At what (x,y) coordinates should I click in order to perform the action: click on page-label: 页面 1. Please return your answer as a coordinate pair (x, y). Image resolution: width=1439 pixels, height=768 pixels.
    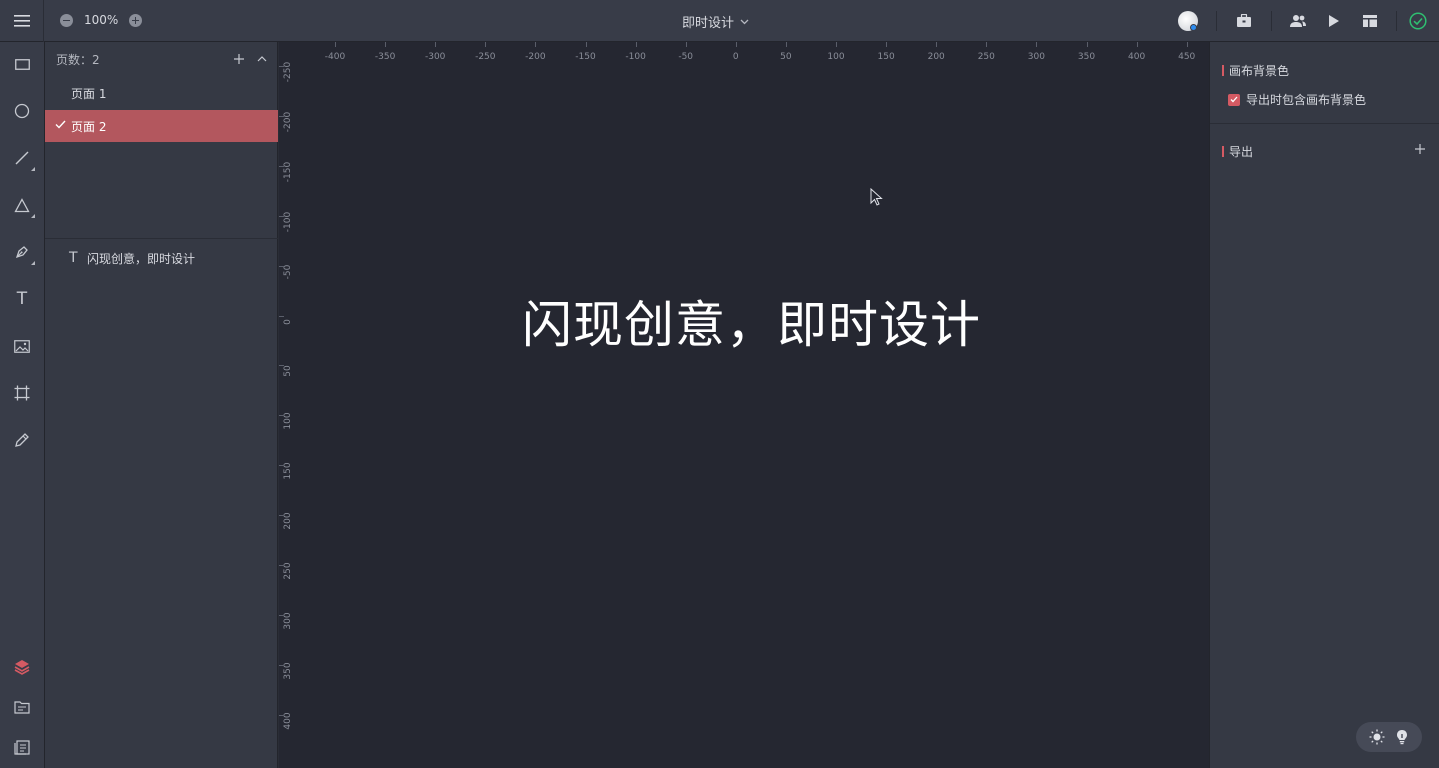
    Looking at the image, I should click on (89, 93).